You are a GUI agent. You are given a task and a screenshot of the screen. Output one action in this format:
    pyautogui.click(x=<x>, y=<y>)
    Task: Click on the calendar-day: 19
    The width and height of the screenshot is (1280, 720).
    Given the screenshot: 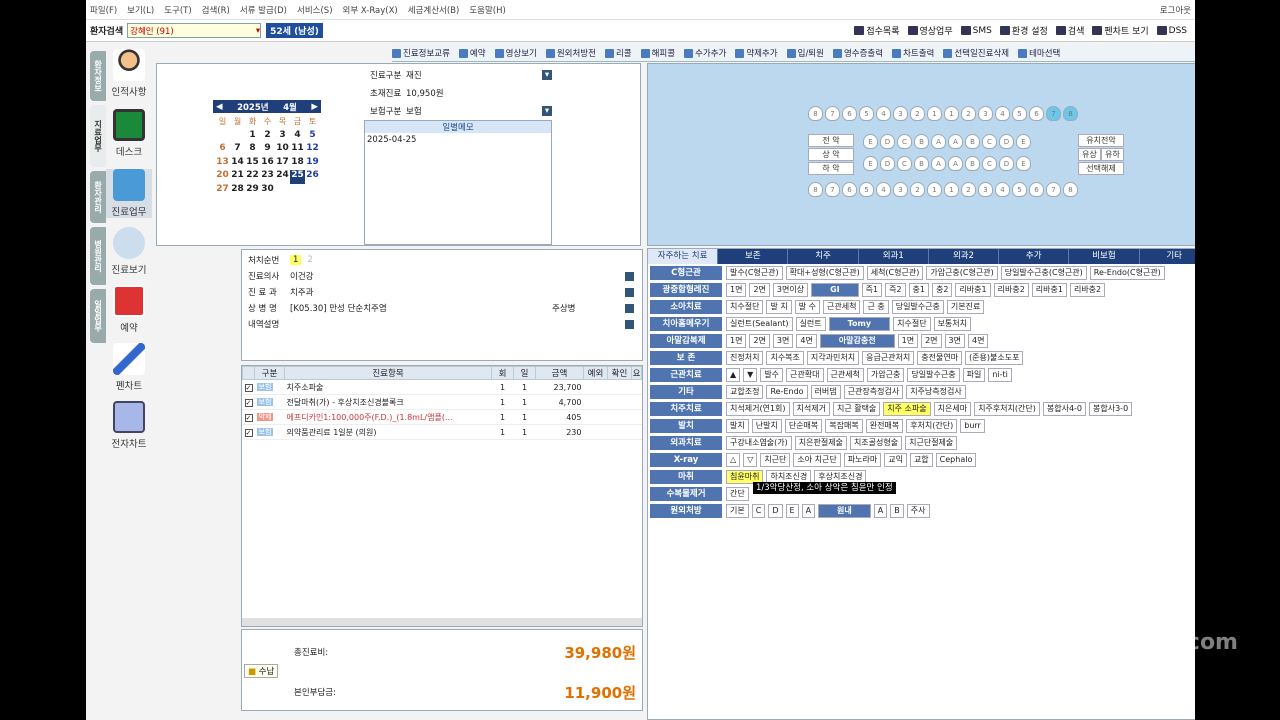 What is the action you would take?
    pyautogui.click(x=312, y=164)
    